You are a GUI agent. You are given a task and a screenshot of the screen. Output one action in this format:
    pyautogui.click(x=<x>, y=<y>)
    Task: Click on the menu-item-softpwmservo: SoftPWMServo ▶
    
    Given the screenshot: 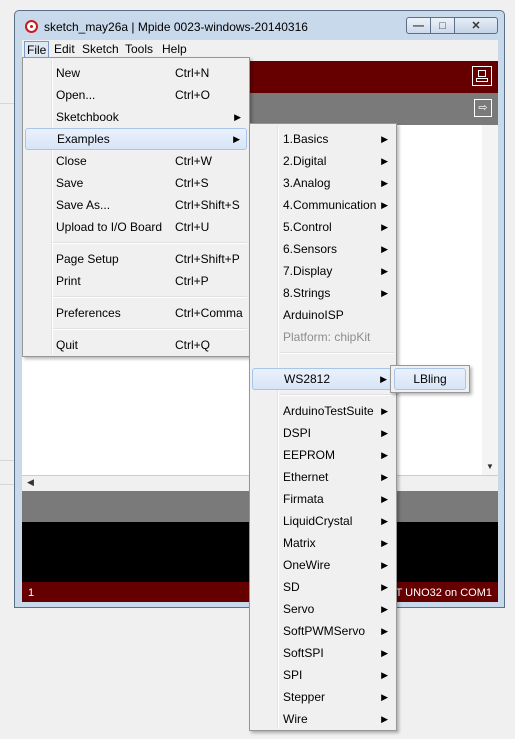 What is the action you would take?
    pyautogui.click(x=323, y=631)
    